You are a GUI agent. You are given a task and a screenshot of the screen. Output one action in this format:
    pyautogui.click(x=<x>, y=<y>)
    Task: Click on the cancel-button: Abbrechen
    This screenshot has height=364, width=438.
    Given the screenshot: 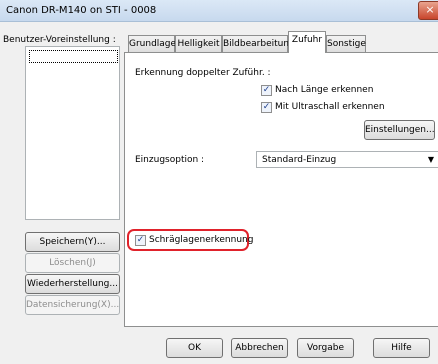 What is the action you would take?
    pyautogui.click(x=259, y=348)
    